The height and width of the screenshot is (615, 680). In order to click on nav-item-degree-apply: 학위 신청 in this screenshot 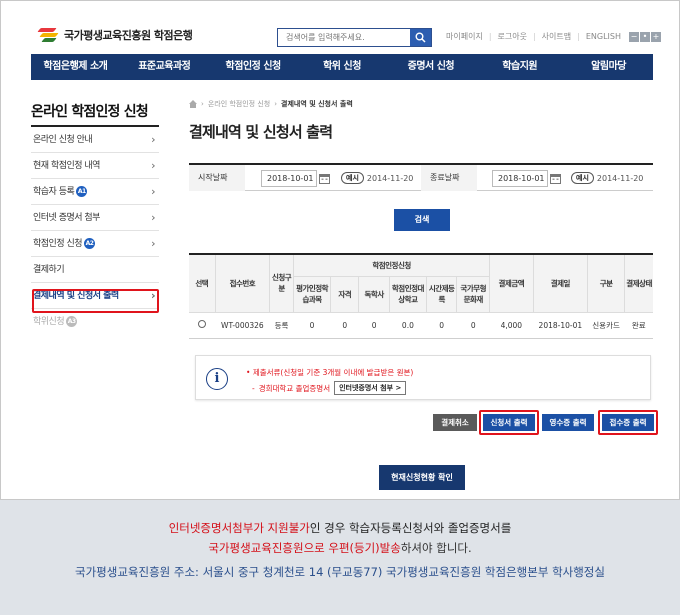, I will do `click(342, 67)`.